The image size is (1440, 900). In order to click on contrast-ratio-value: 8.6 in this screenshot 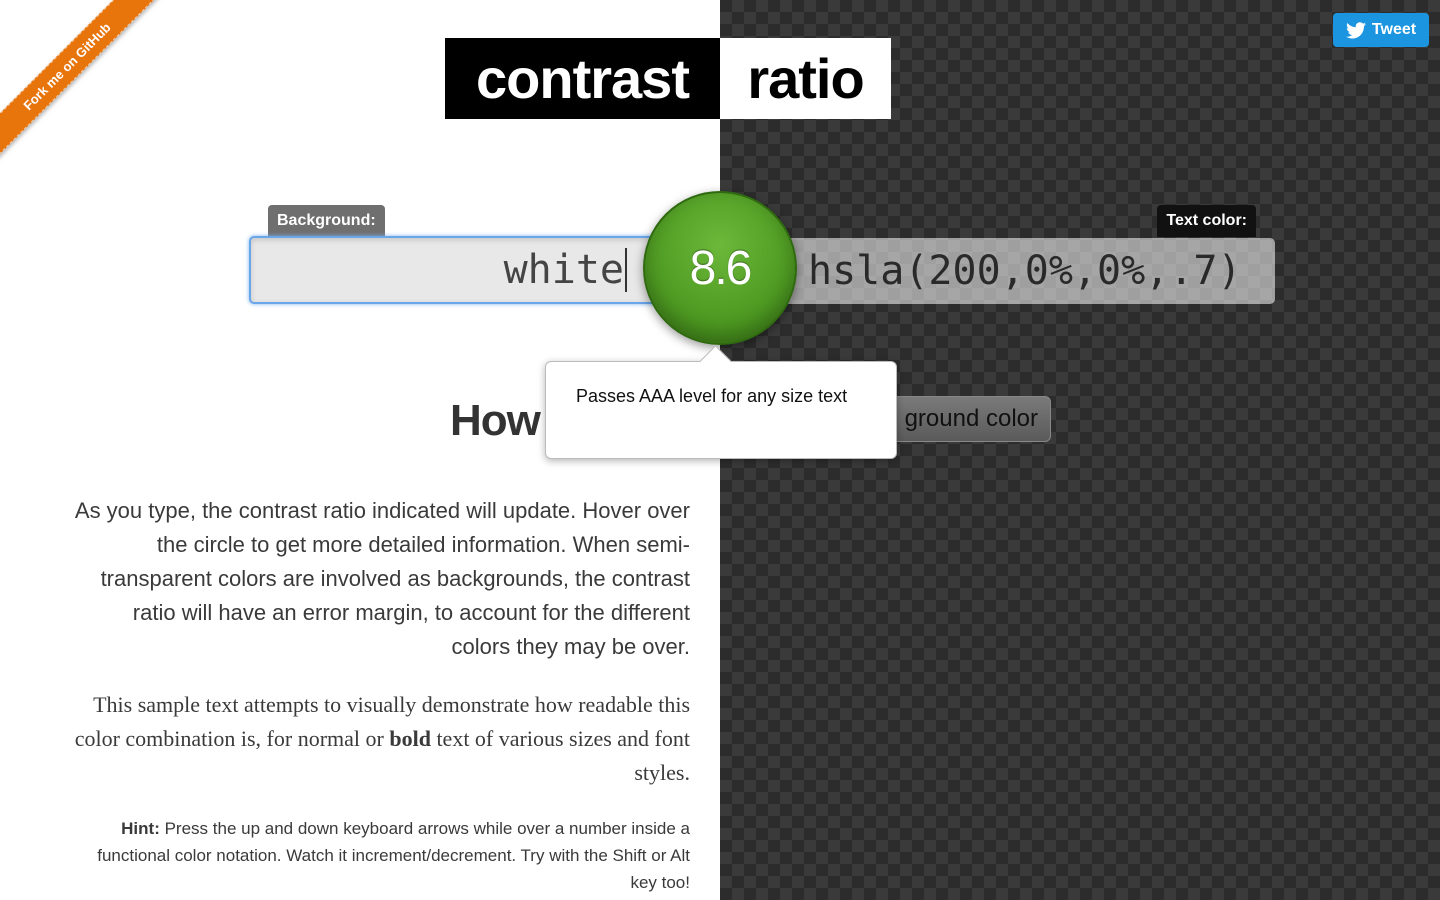, I will do `click(721, 268)`.